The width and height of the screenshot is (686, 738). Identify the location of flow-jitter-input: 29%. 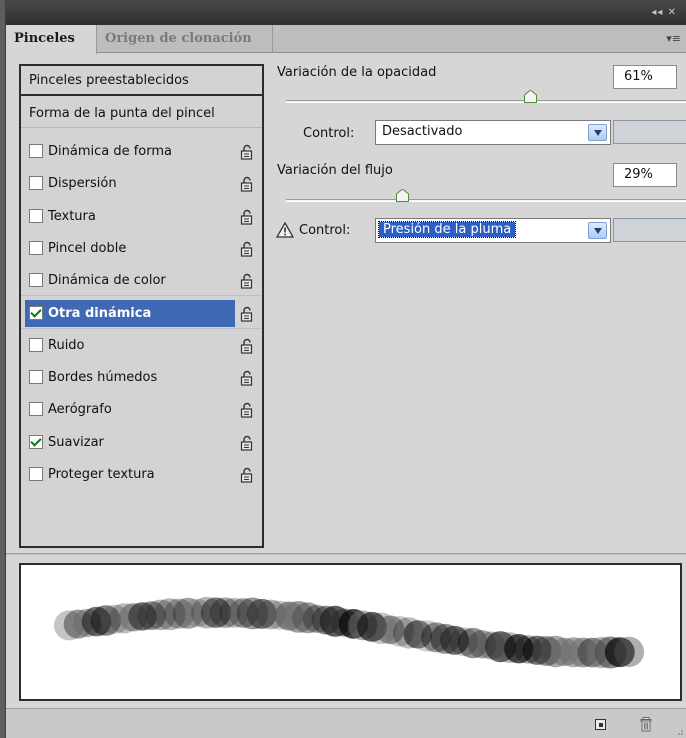
(645, 175).